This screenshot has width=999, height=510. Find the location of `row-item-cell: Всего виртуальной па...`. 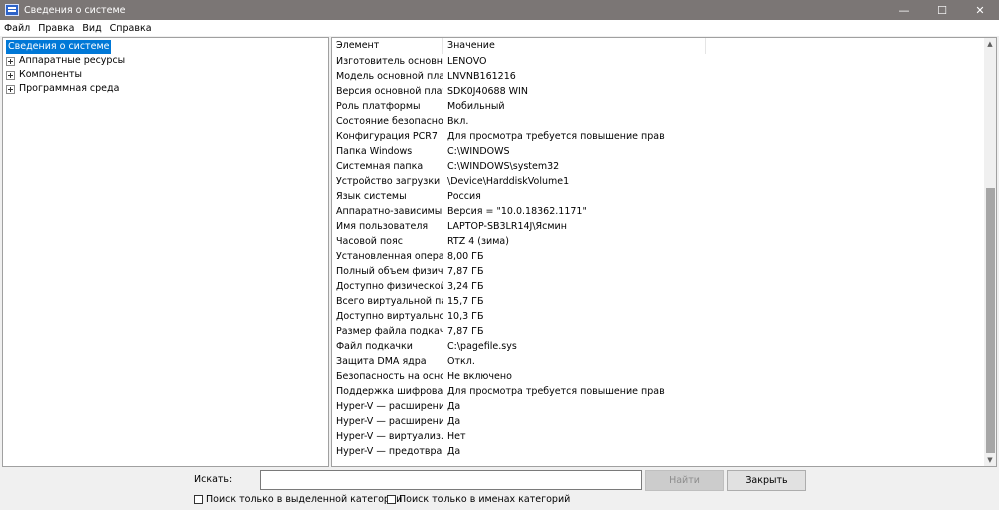

row-item-cell: Всего виртуальной па... is located at coordinates (389, 301).